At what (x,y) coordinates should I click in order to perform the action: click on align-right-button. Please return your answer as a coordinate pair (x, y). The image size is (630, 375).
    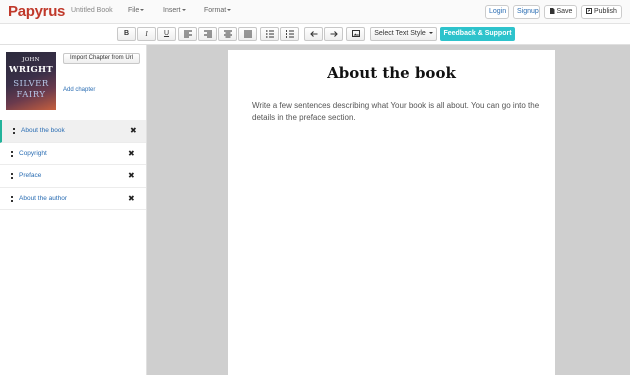
    Looking at the image, I should click on (207, 34).